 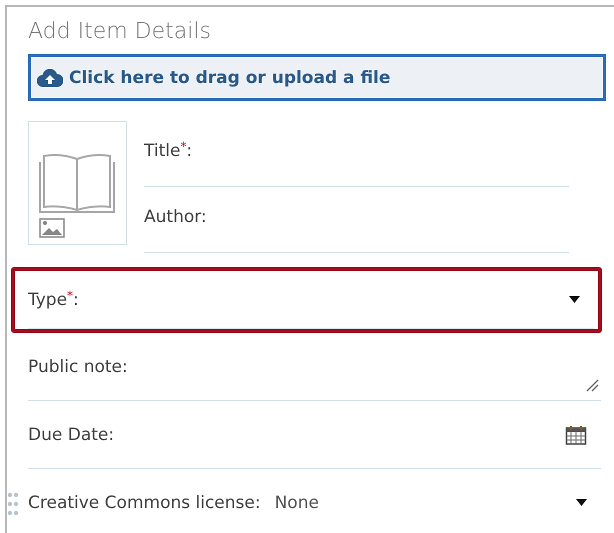 I want to click on resize-grip-icon, so click(x=592, y=385).